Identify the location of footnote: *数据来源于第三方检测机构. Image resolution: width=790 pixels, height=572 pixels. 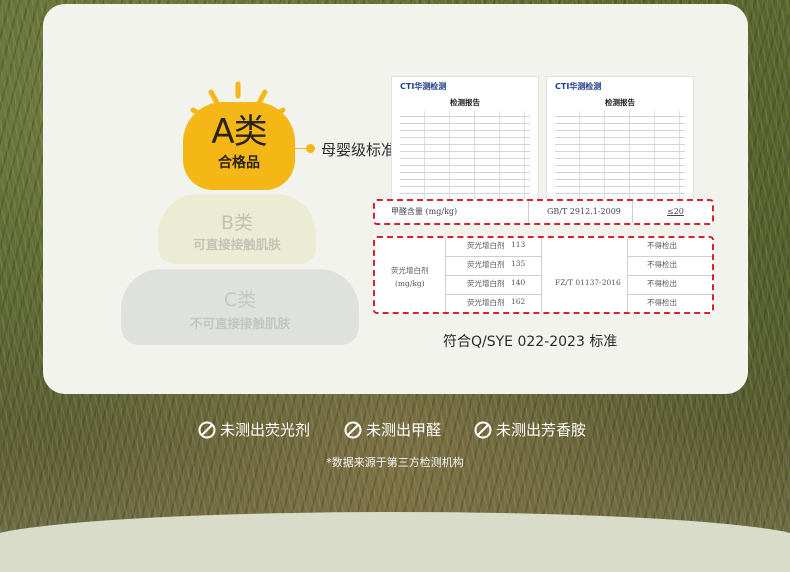
(395, 462).